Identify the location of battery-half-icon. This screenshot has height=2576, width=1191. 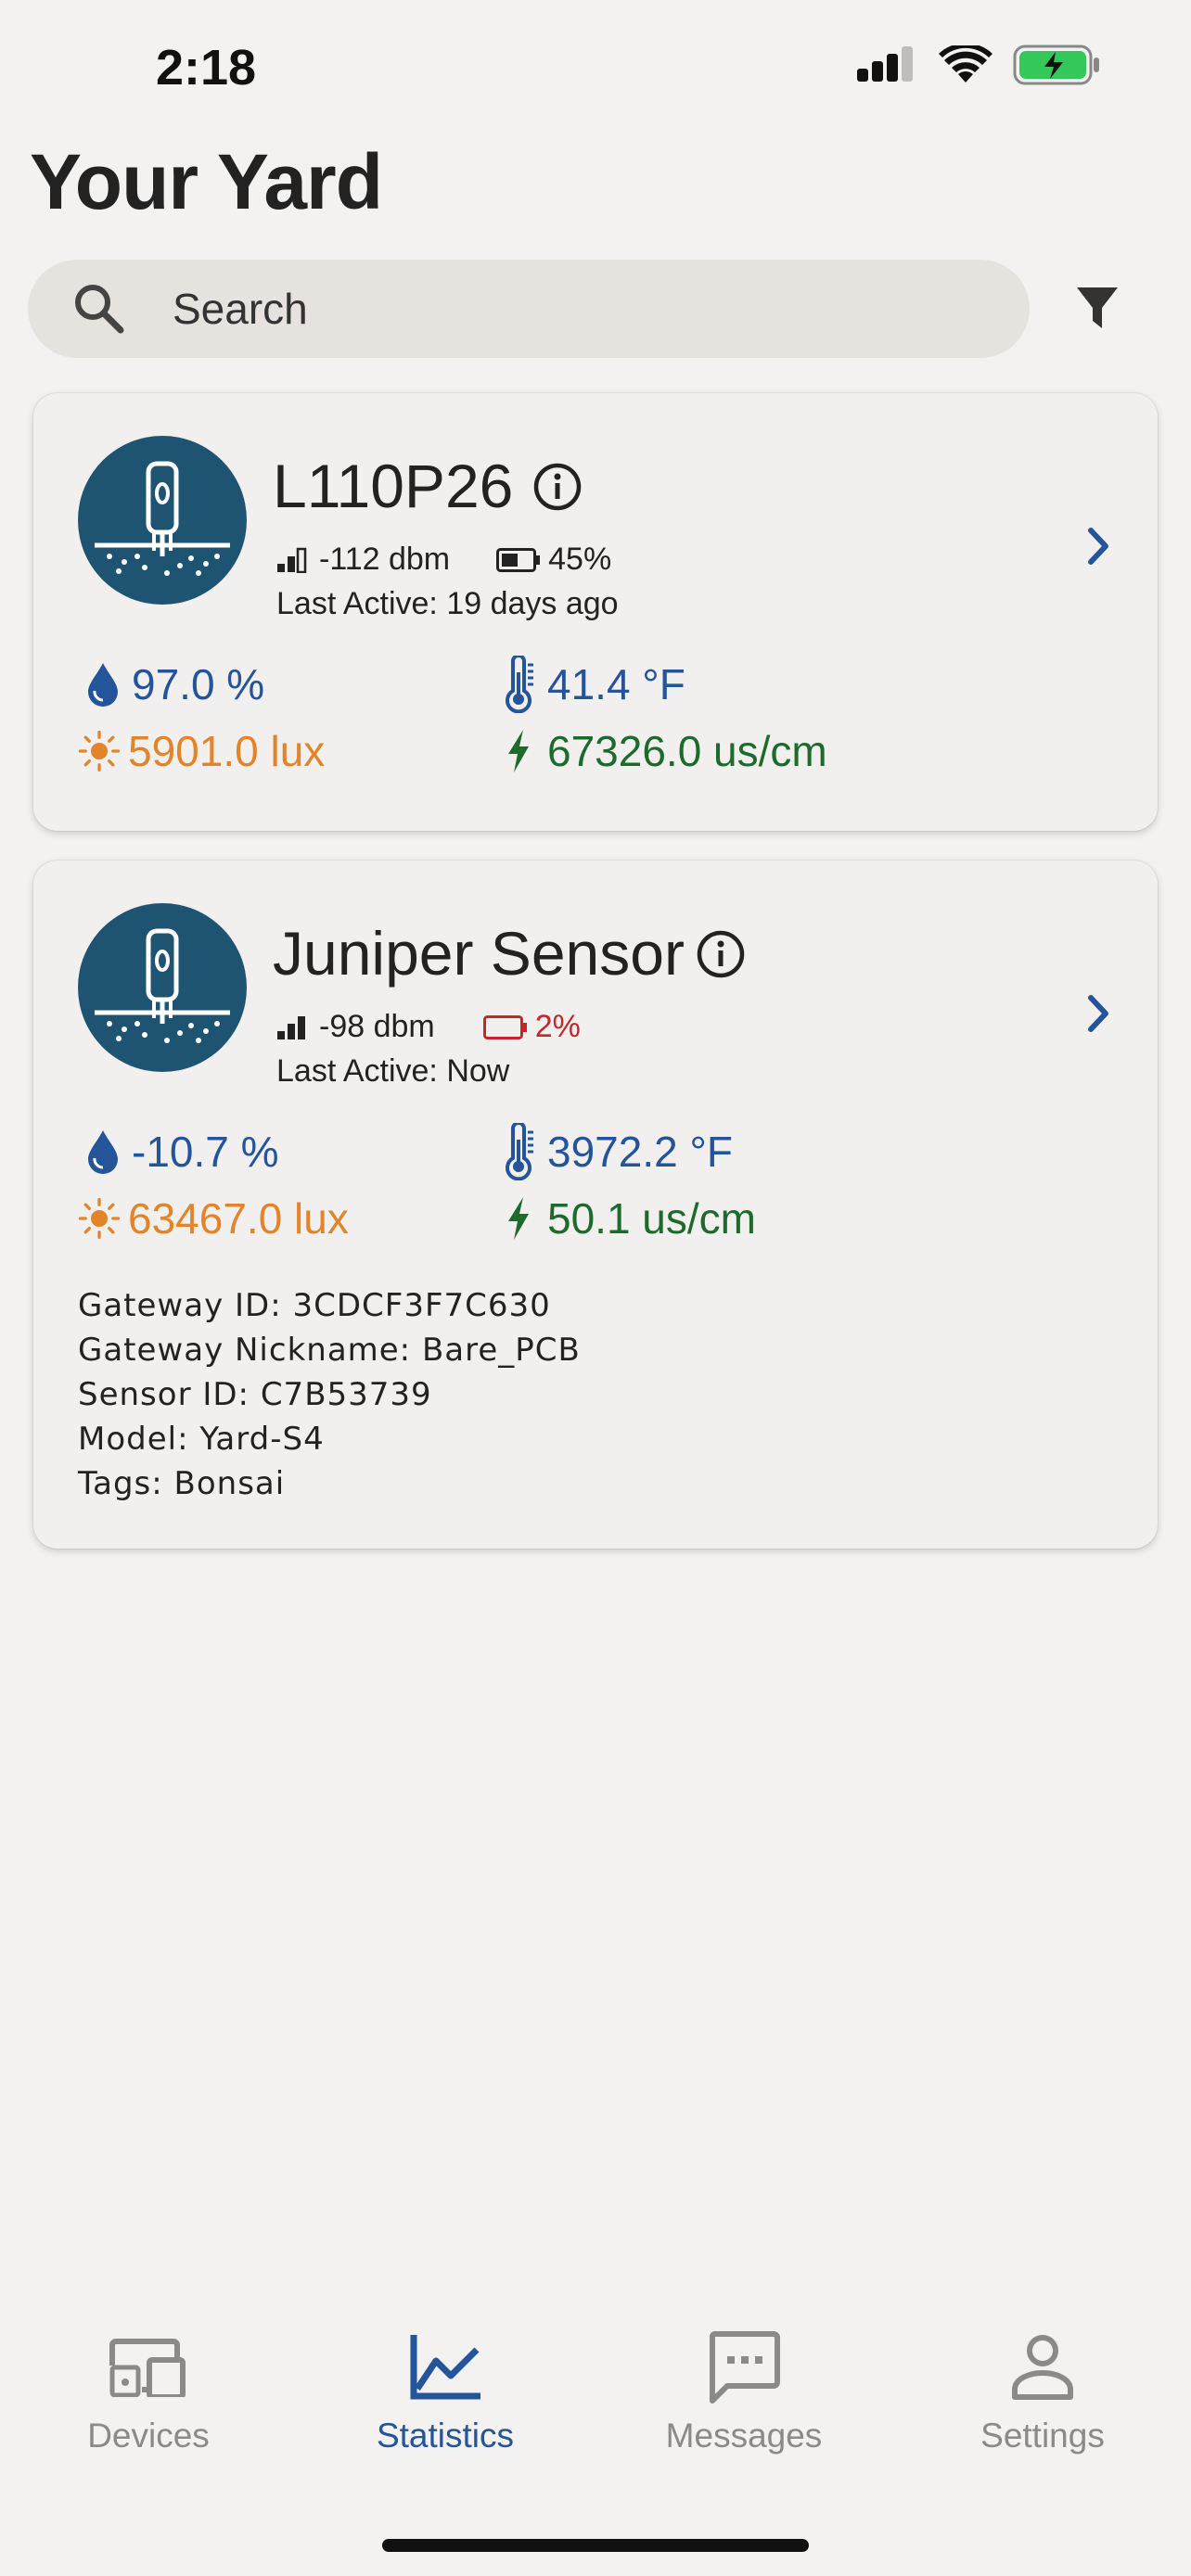
(519, 559).